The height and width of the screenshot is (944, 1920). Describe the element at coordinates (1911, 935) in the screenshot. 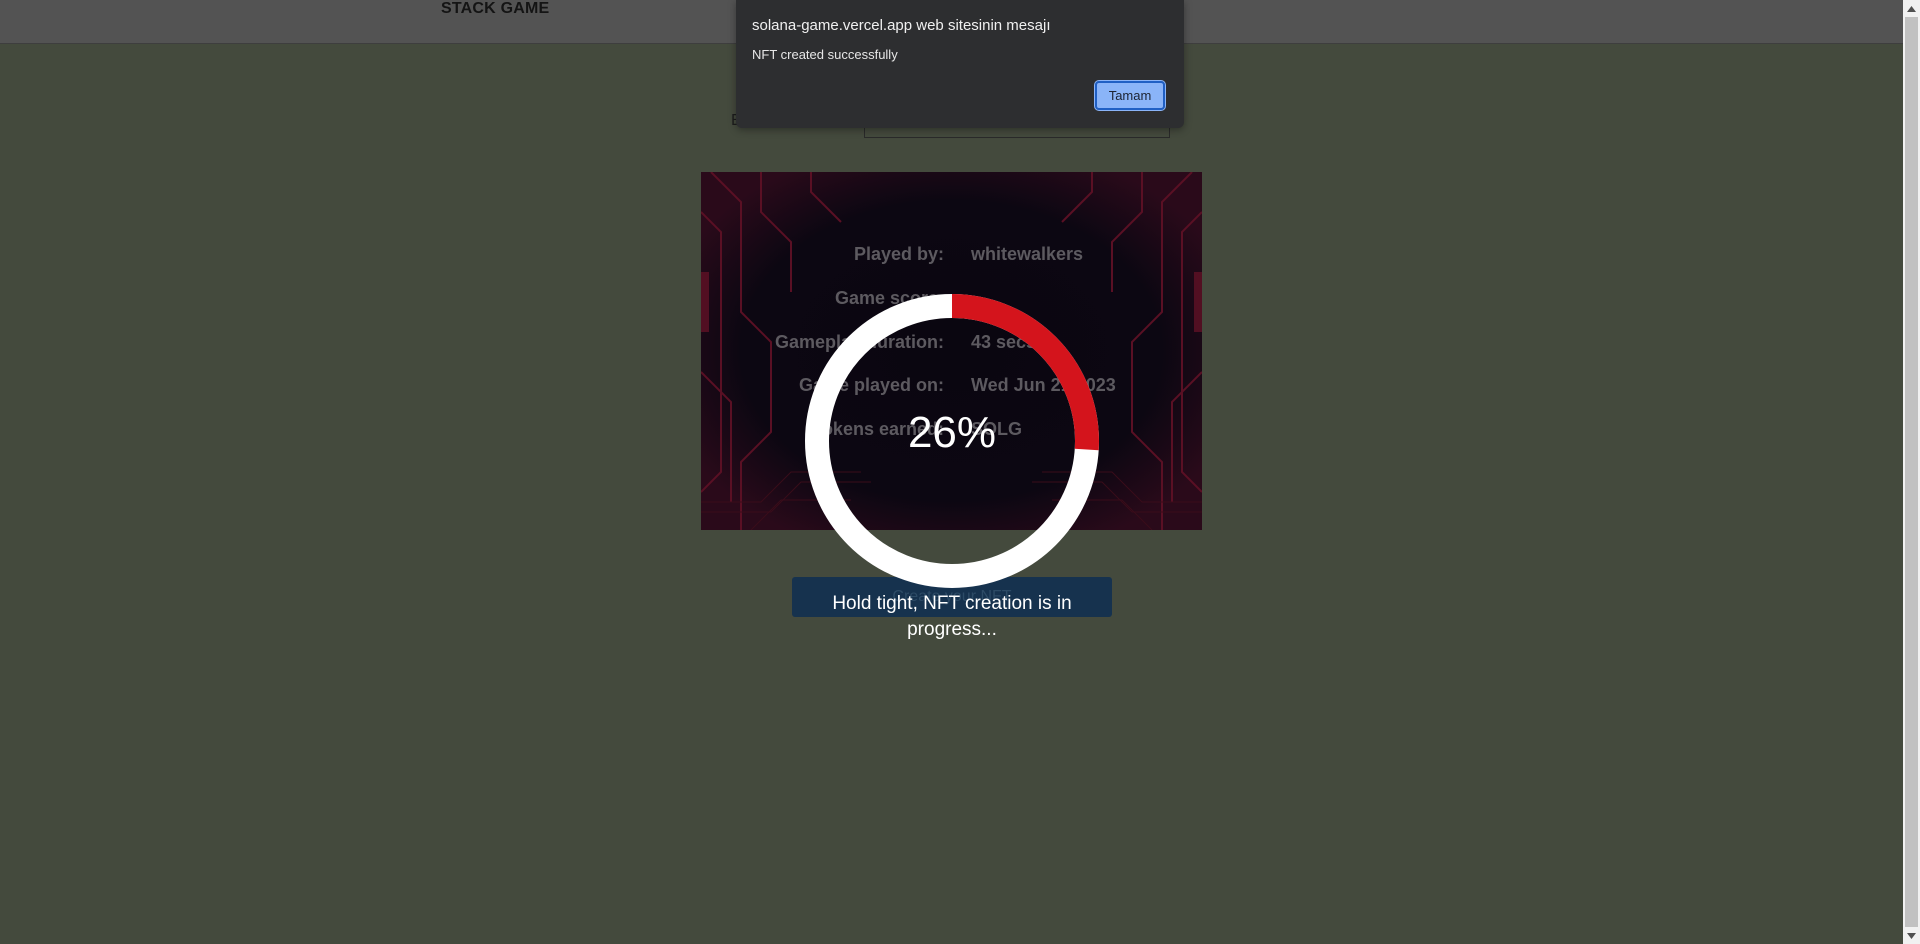

I see `chevron-down-icon` at that location.